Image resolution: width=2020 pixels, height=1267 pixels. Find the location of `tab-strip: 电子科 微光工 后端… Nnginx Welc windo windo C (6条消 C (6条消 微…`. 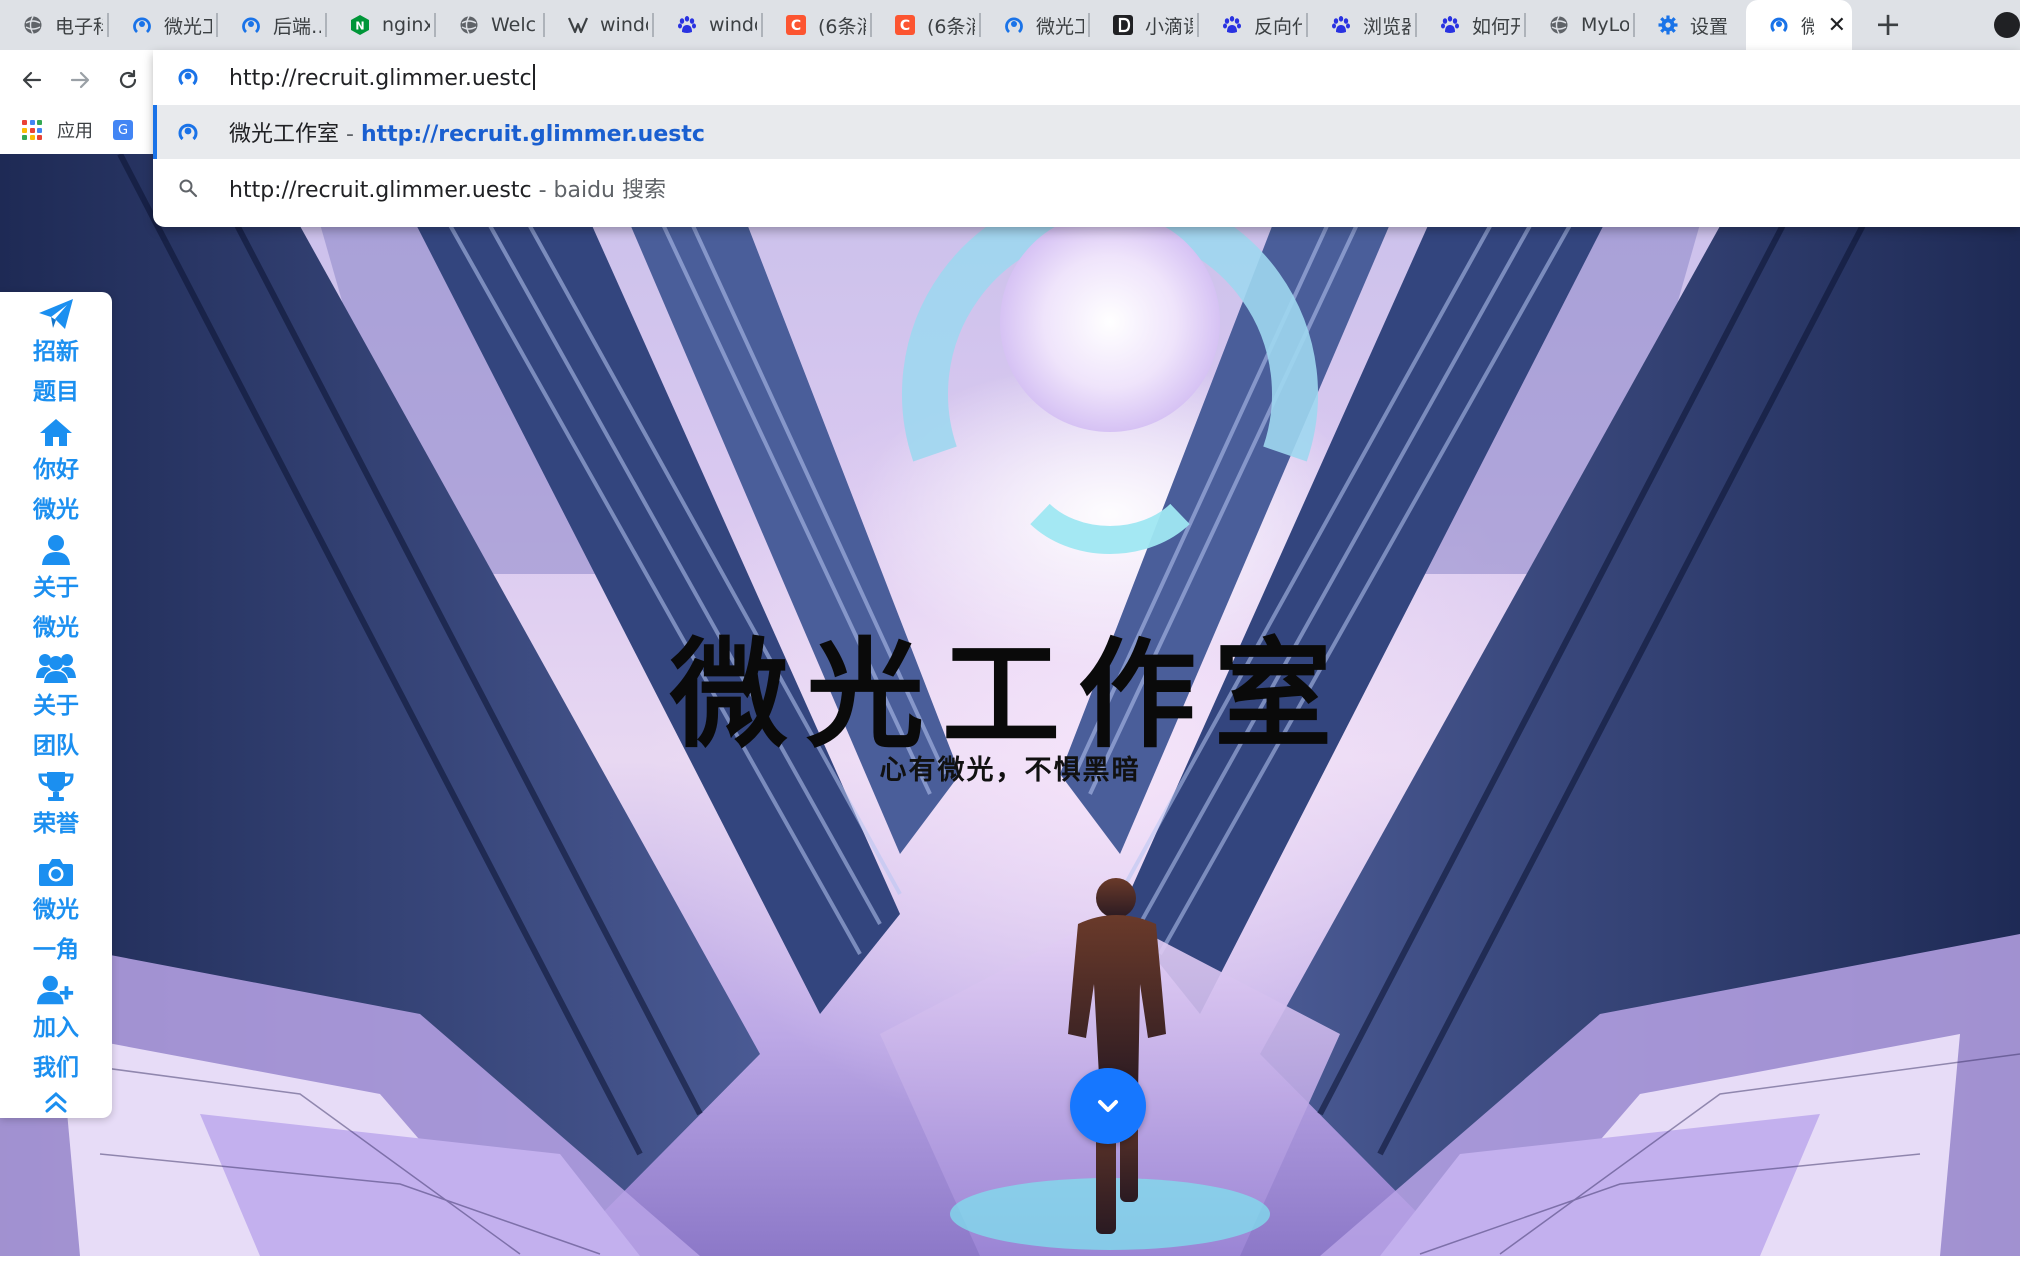

tab-strip: 电子科 微光工 后端… Nnginx Welc windo windo C (6条消 C (6条消 微… is located at coordinates (1010, 25).